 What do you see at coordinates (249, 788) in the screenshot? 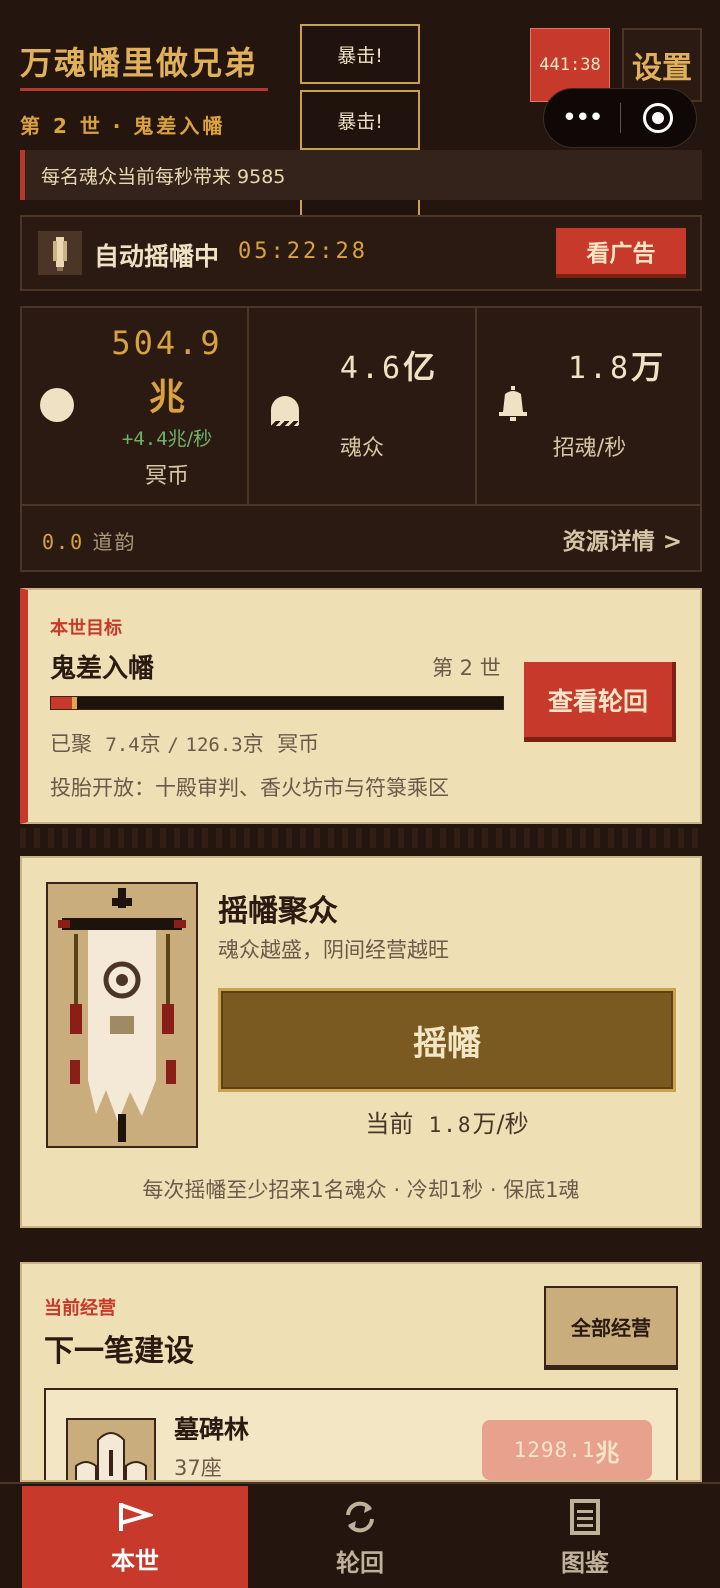
I see `goal-unlock-text: 投胎开放：十殿审判、香火坊市与符箓乘区` at bounding box center [249, 788].